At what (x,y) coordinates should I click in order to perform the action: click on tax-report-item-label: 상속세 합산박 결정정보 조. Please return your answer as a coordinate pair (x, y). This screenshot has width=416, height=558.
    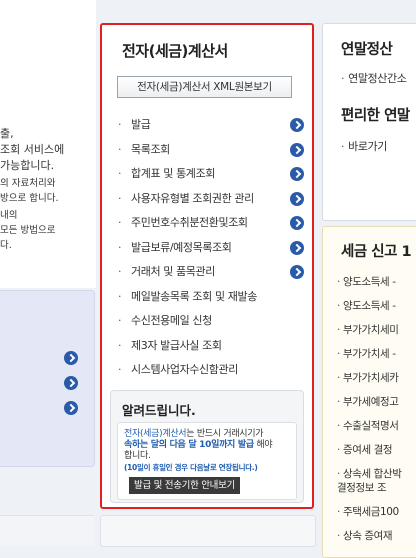
    Looking at the image, I should click on (369, 481).